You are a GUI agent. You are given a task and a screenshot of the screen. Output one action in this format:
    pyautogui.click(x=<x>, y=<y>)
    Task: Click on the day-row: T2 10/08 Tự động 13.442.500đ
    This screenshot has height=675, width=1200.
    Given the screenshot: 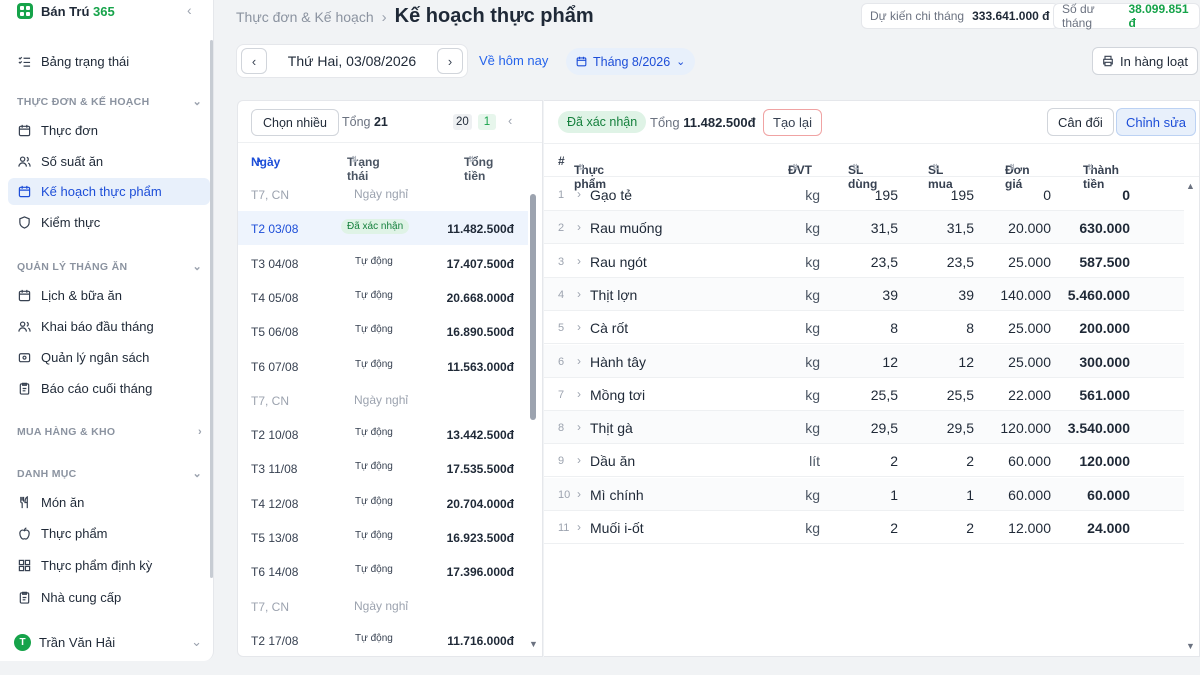 What is the action you would take?
    pyautogui.click(x=383, y=434)
    